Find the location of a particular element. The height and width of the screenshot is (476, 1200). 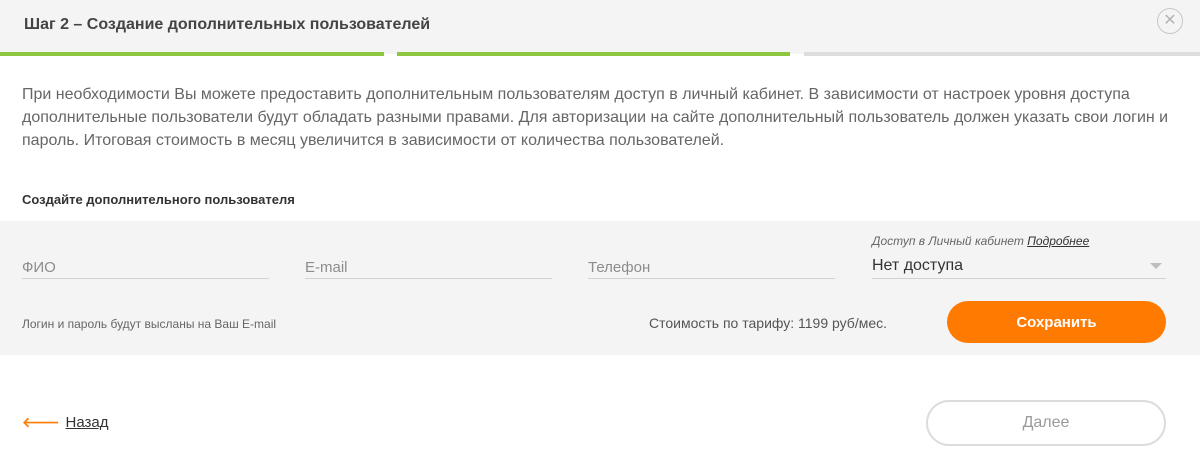

access-level-value: Нет доступа is located at coordinates (917, 265).